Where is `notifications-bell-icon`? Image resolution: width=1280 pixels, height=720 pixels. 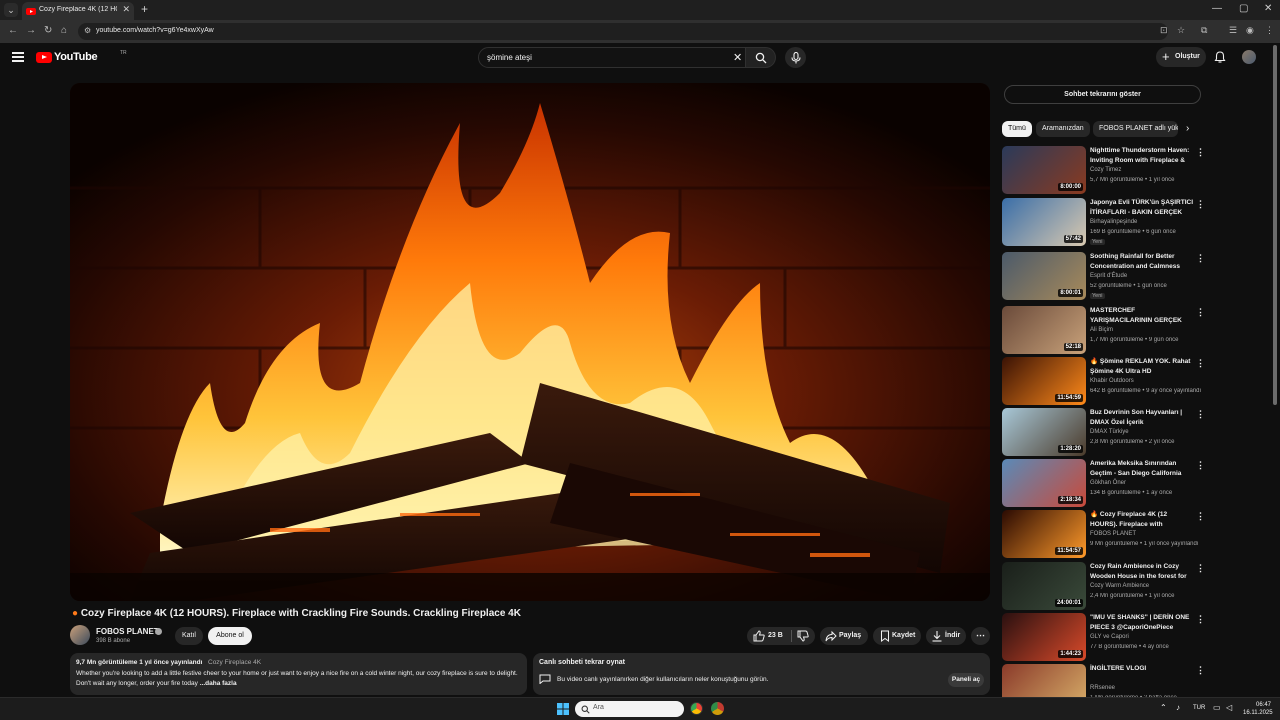
notifications-bell-icon is located at coordinates (1220, 57).